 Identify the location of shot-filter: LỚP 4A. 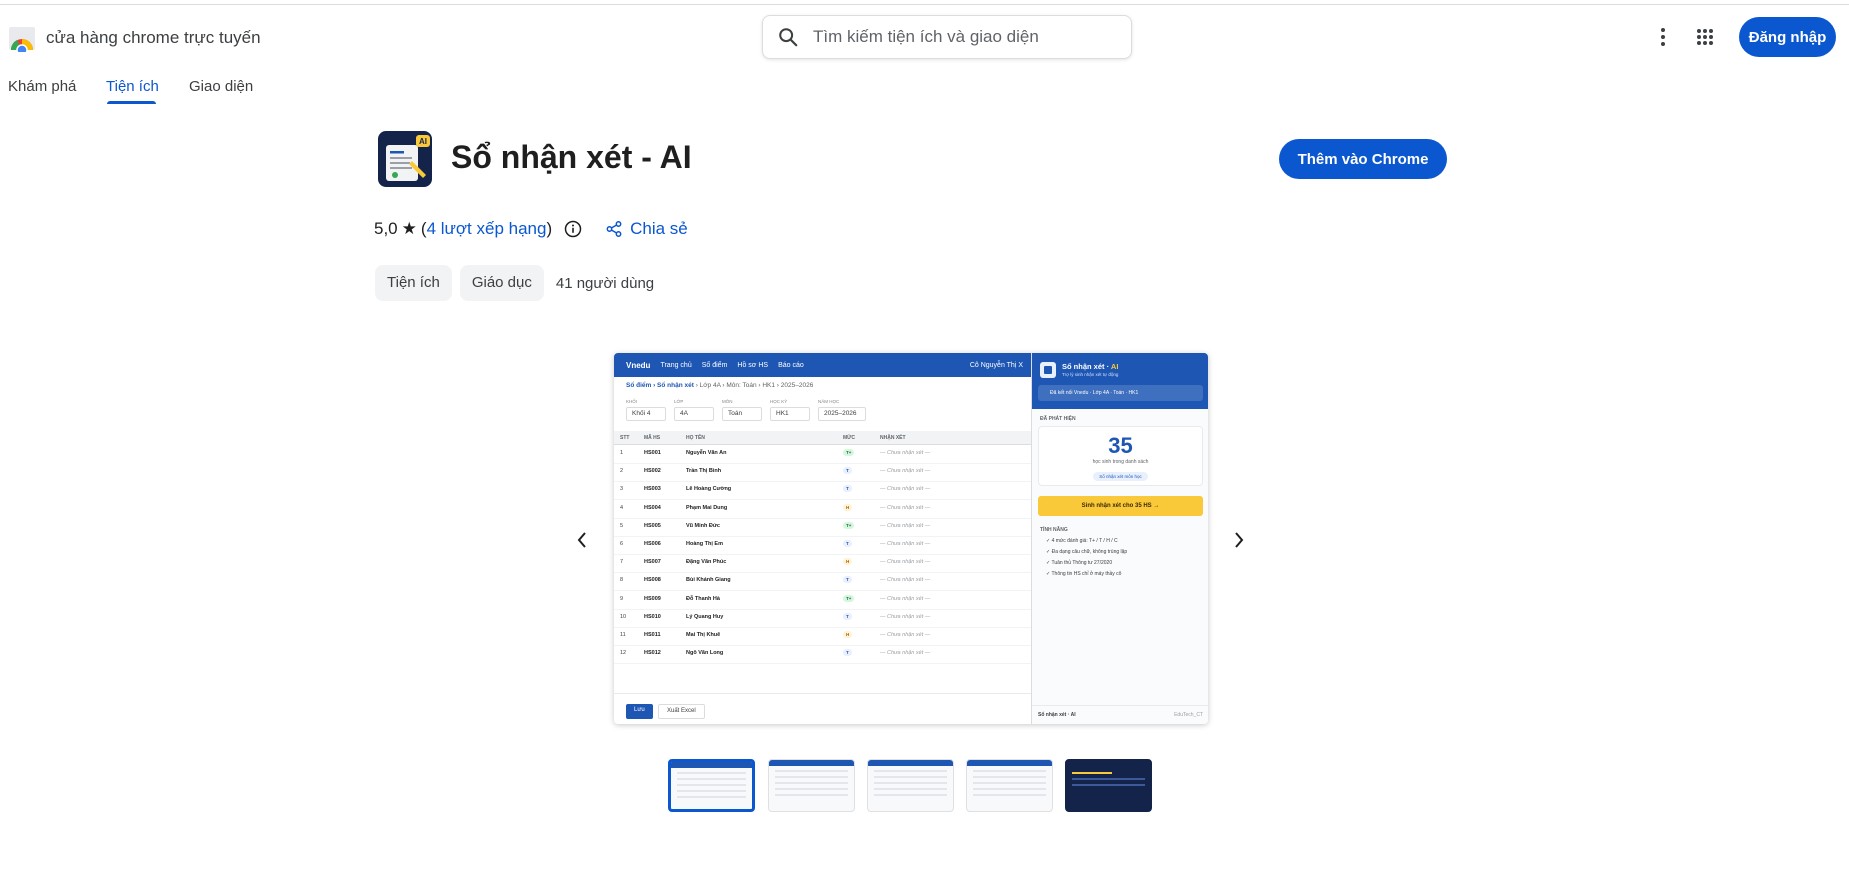
(694, 410).